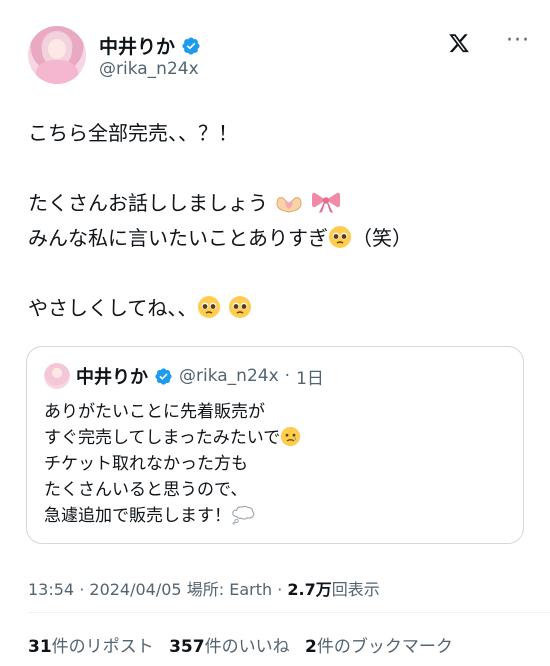  I want to click on tweet-line: やさしくしてね、、, so click(220, 308).